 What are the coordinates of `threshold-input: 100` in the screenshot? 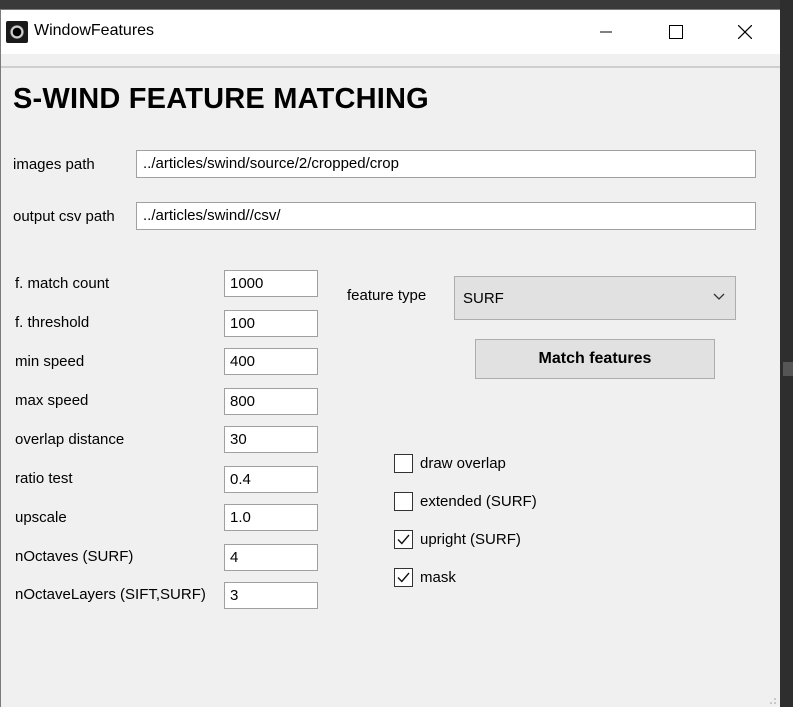 It's located at (271, 323).